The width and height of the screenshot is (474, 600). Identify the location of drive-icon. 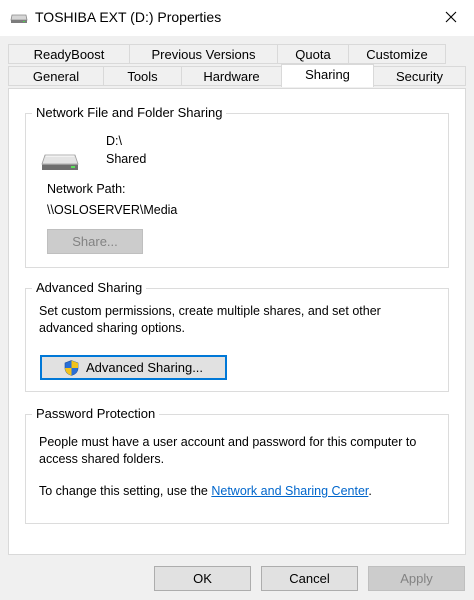
(19, 18).